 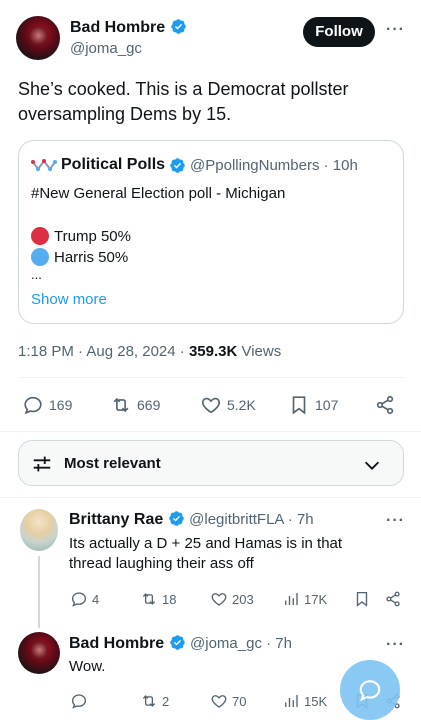 I want to click on views-button: 15K, so click(x=304, y=701).